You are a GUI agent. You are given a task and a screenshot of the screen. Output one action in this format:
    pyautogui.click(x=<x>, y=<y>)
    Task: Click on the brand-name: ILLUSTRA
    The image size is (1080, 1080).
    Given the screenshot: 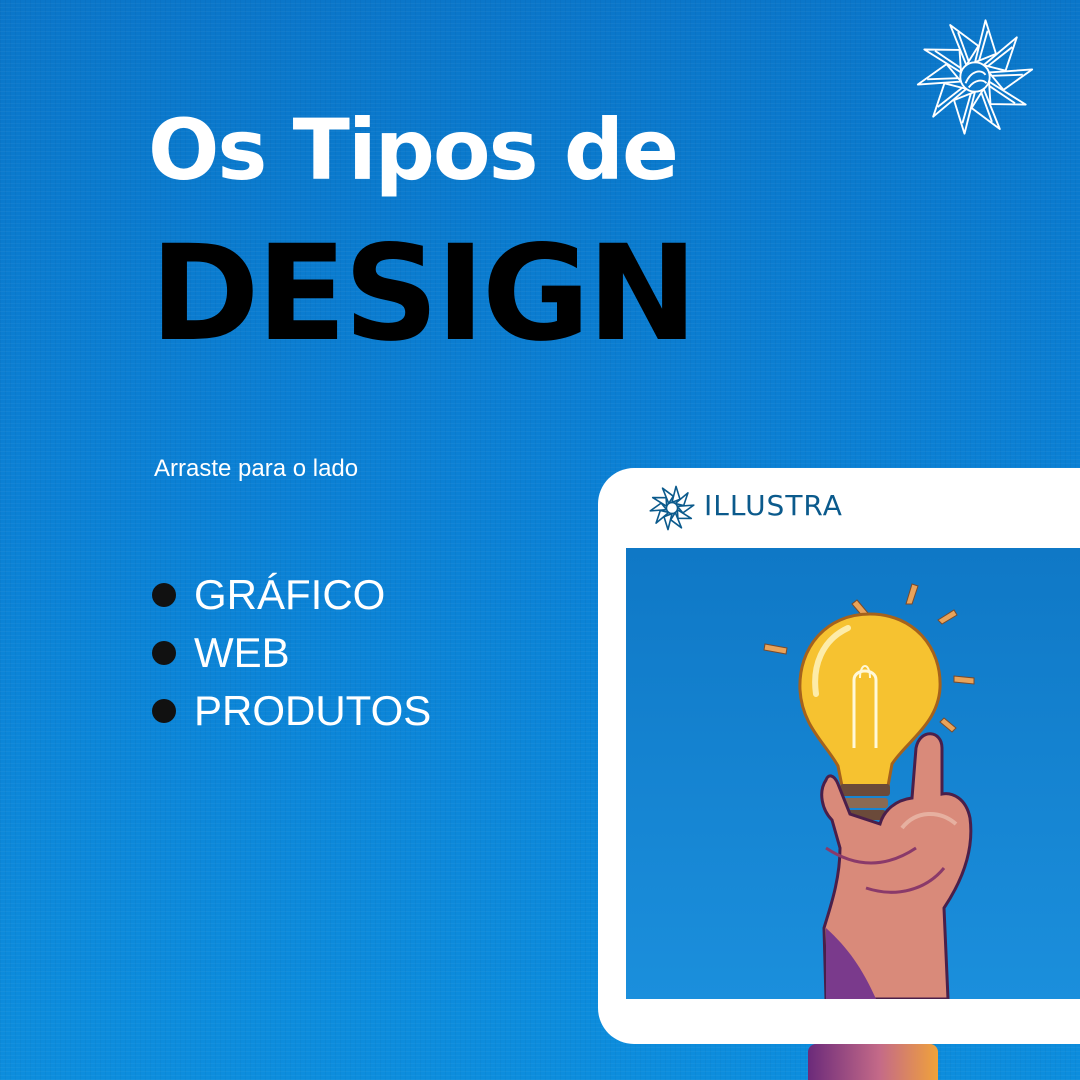 What is the action you would take?
    pyautogui.click(x=773, y=505)
    